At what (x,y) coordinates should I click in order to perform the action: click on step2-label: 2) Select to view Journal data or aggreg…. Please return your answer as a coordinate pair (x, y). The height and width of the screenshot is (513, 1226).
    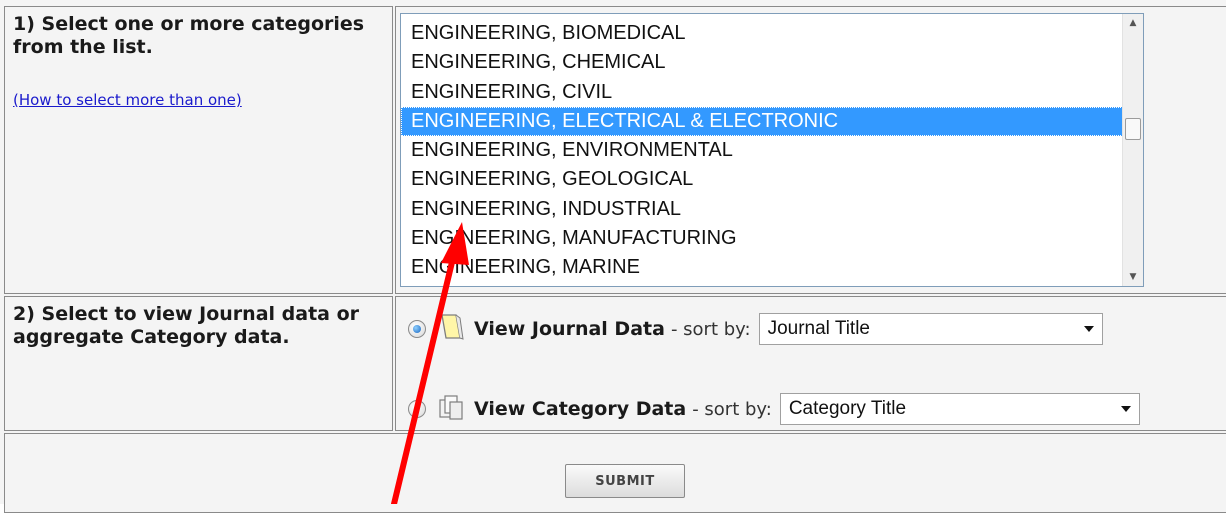
    Looking at the image, I should click on (186, 325).